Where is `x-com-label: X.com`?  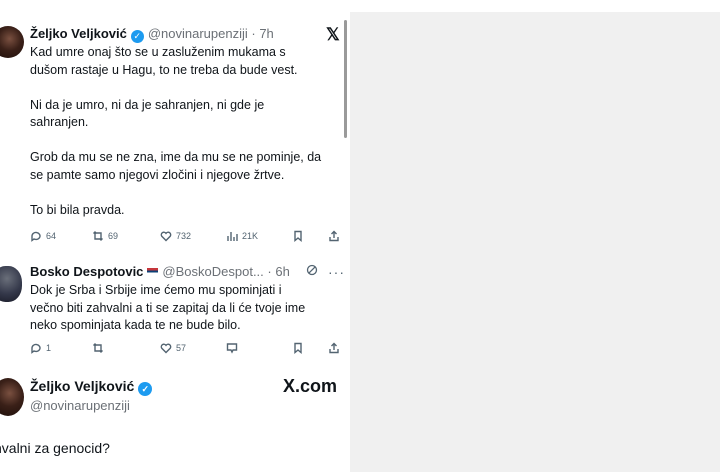
x-com-label: X.com is located at coordinates (310, 386).